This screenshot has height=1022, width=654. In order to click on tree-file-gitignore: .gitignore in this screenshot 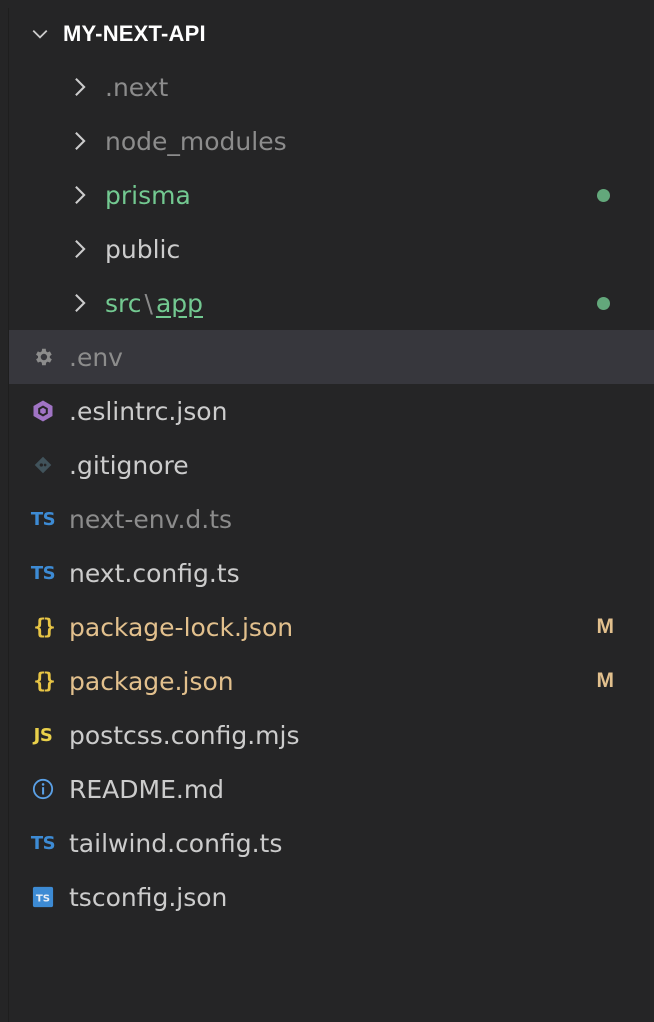, I will do `click(331, 465)`.